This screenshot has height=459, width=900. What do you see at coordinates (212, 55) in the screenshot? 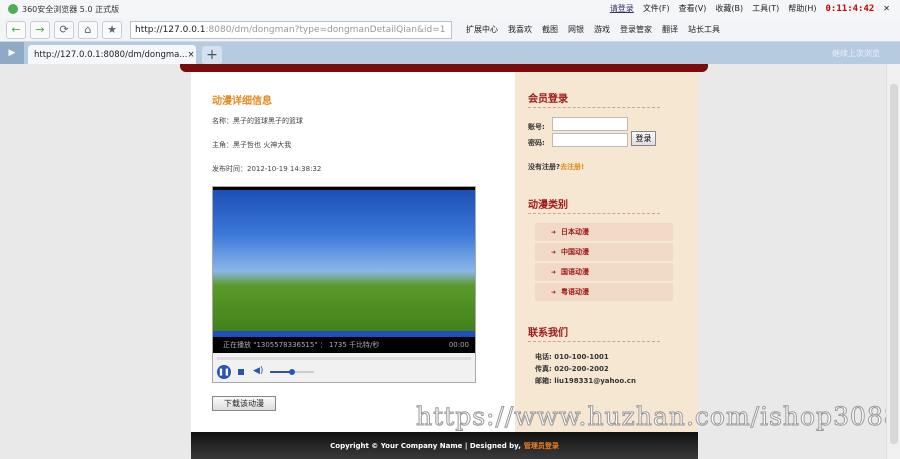
I see `new-tab-button: +` at bounding box center [212, 55].